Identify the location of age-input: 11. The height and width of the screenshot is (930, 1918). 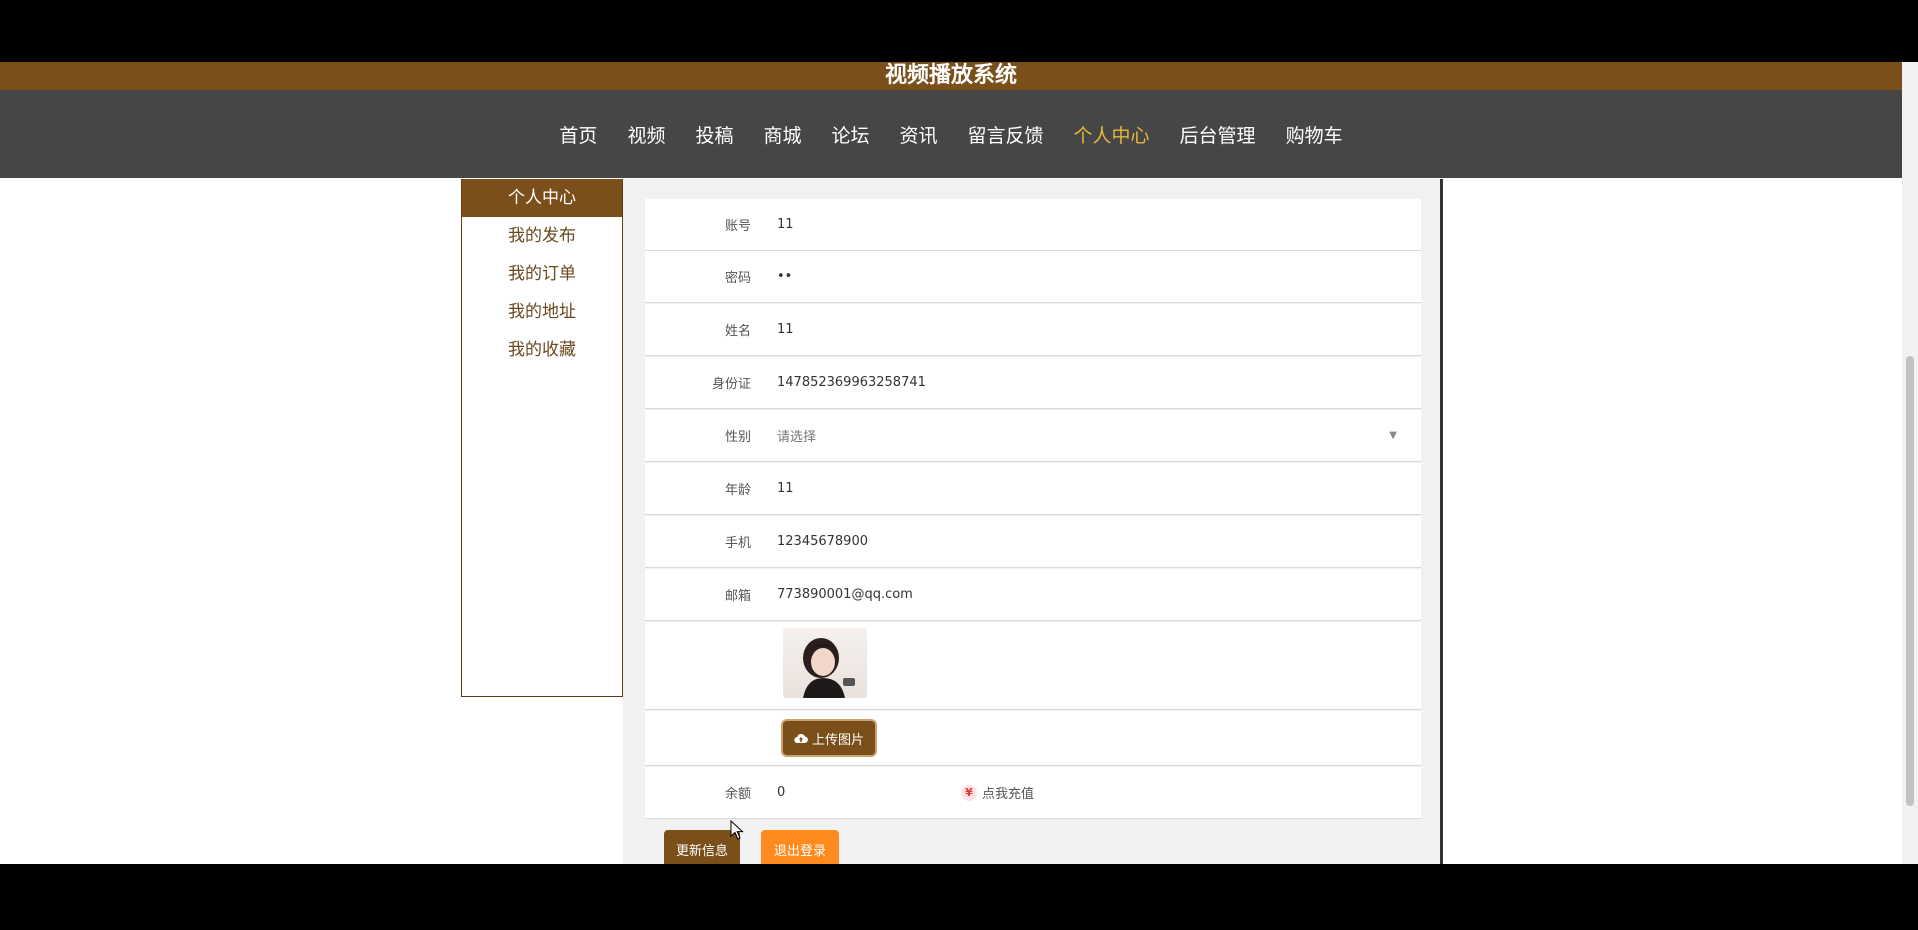
(1096, 488).